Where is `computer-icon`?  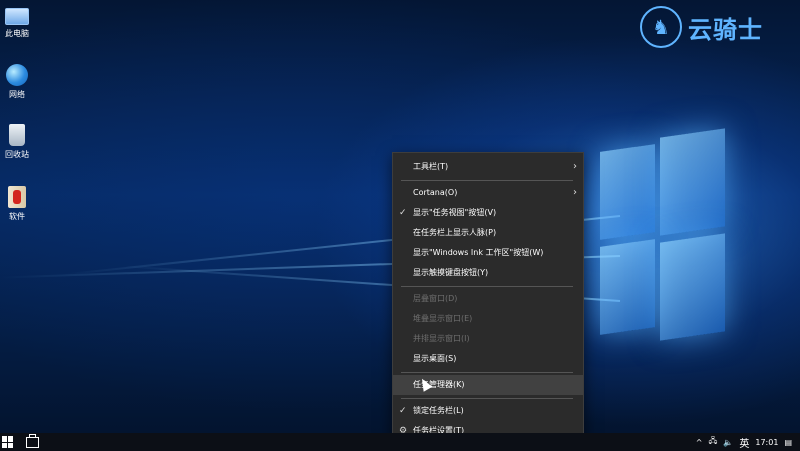
computer-icon is located at coordinates (17, 16).